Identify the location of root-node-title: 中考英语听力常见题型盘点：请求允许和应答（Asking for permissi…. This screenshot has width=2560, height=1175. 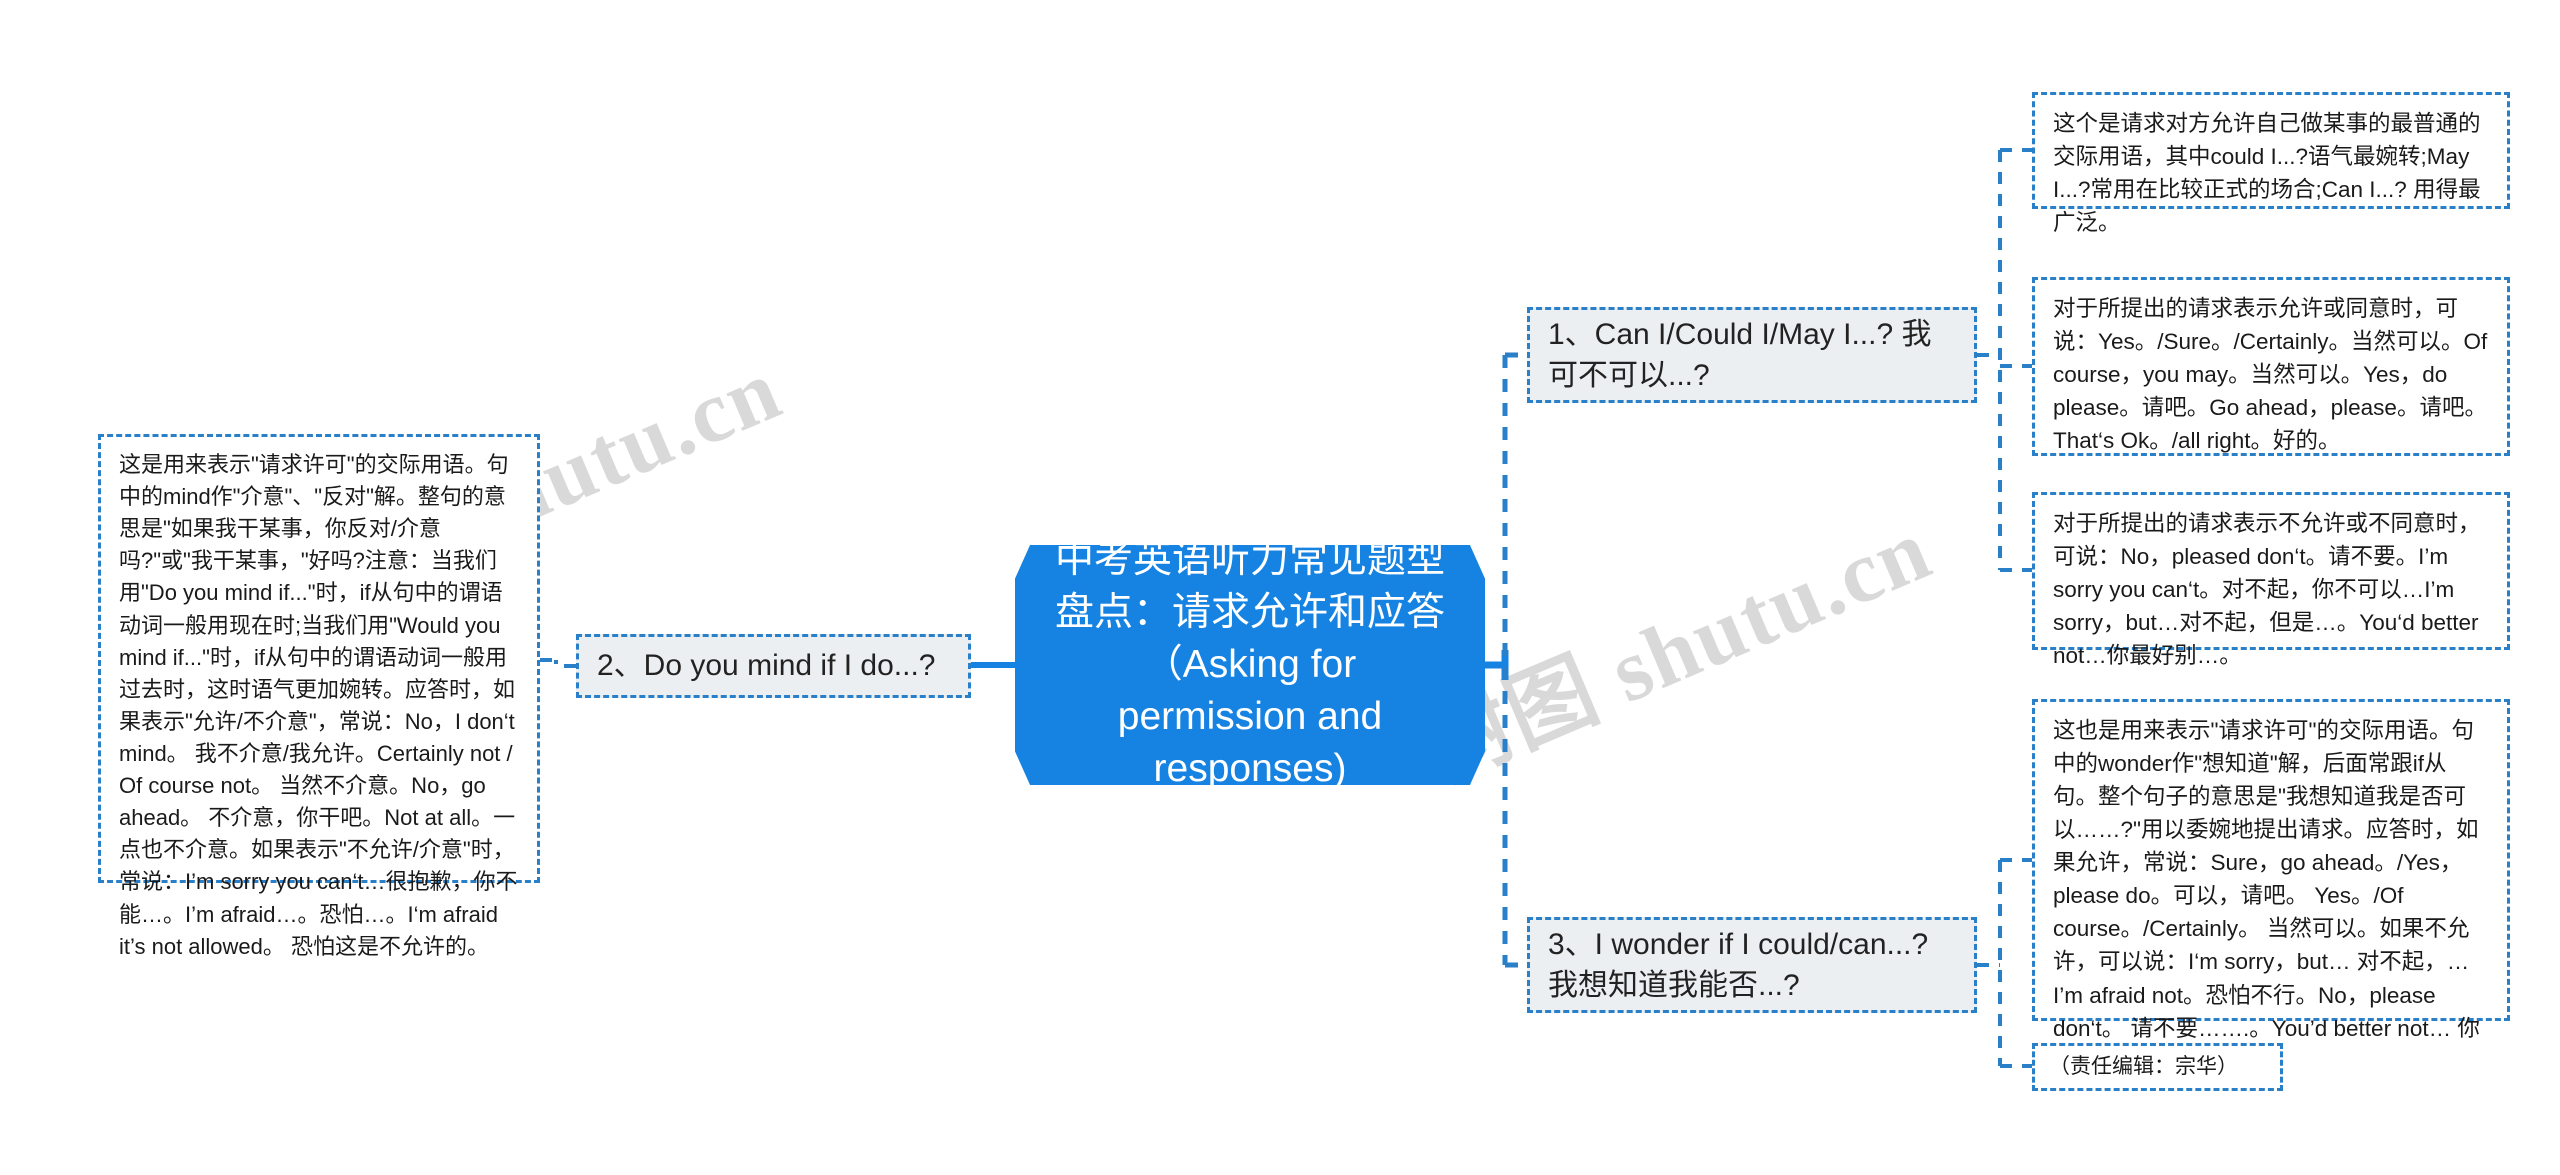
(1249, 664).